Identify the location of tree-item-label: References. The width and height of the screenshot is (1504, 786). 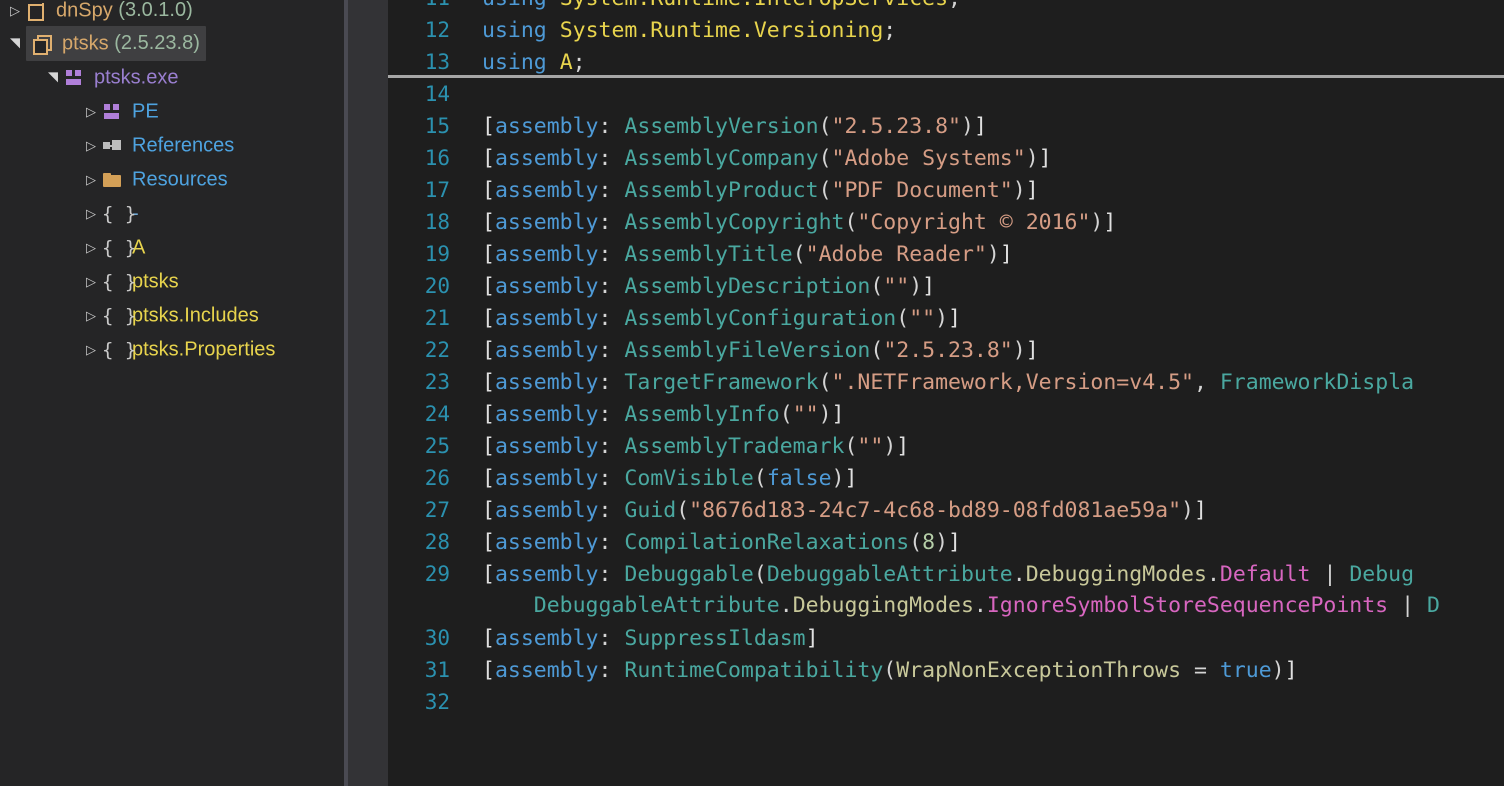
(183, 145).